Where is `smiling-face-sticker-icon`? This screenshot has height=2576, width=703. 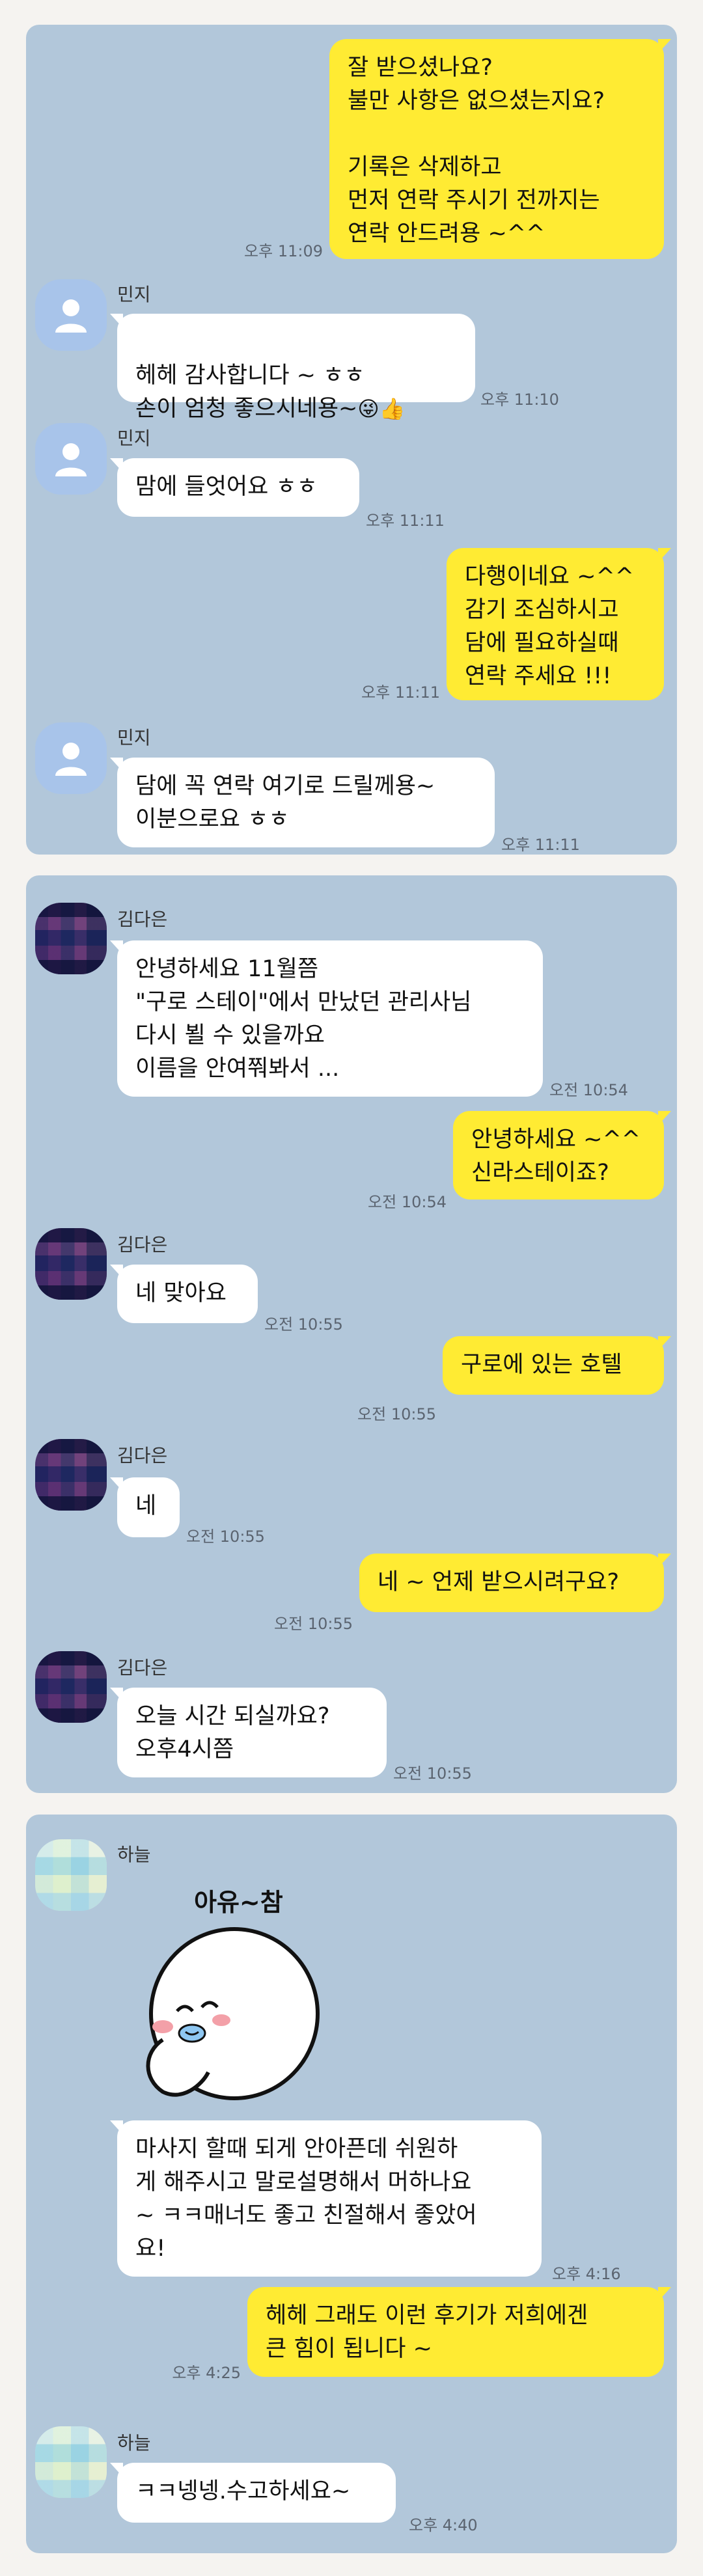 smiling-face-sticker-icon is located at coordinates (233, 2014).